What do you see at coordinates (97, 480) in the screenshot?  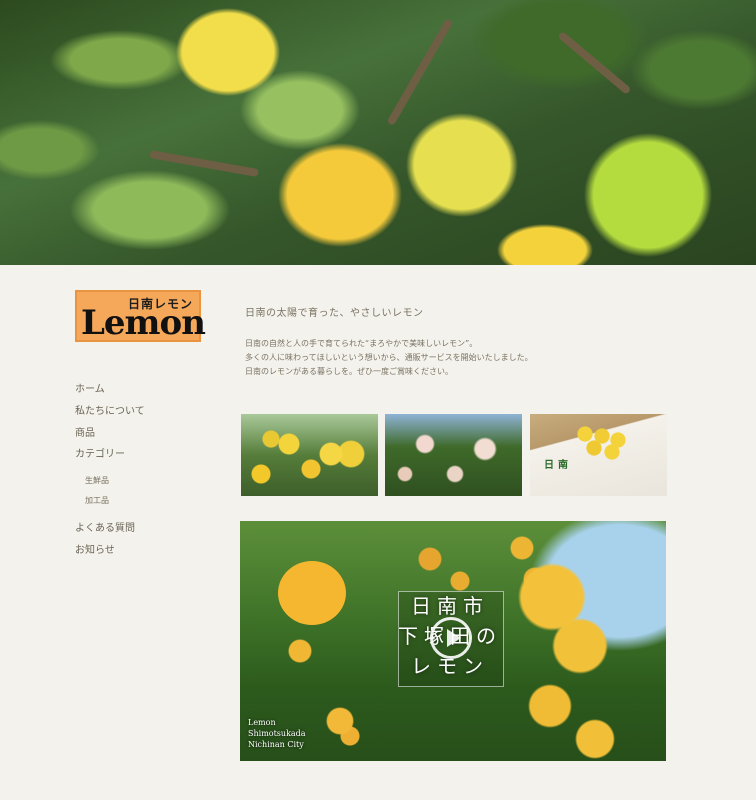 I see `nav-subitem-fresh: 生鮮品` at bounding box center [97, 480].